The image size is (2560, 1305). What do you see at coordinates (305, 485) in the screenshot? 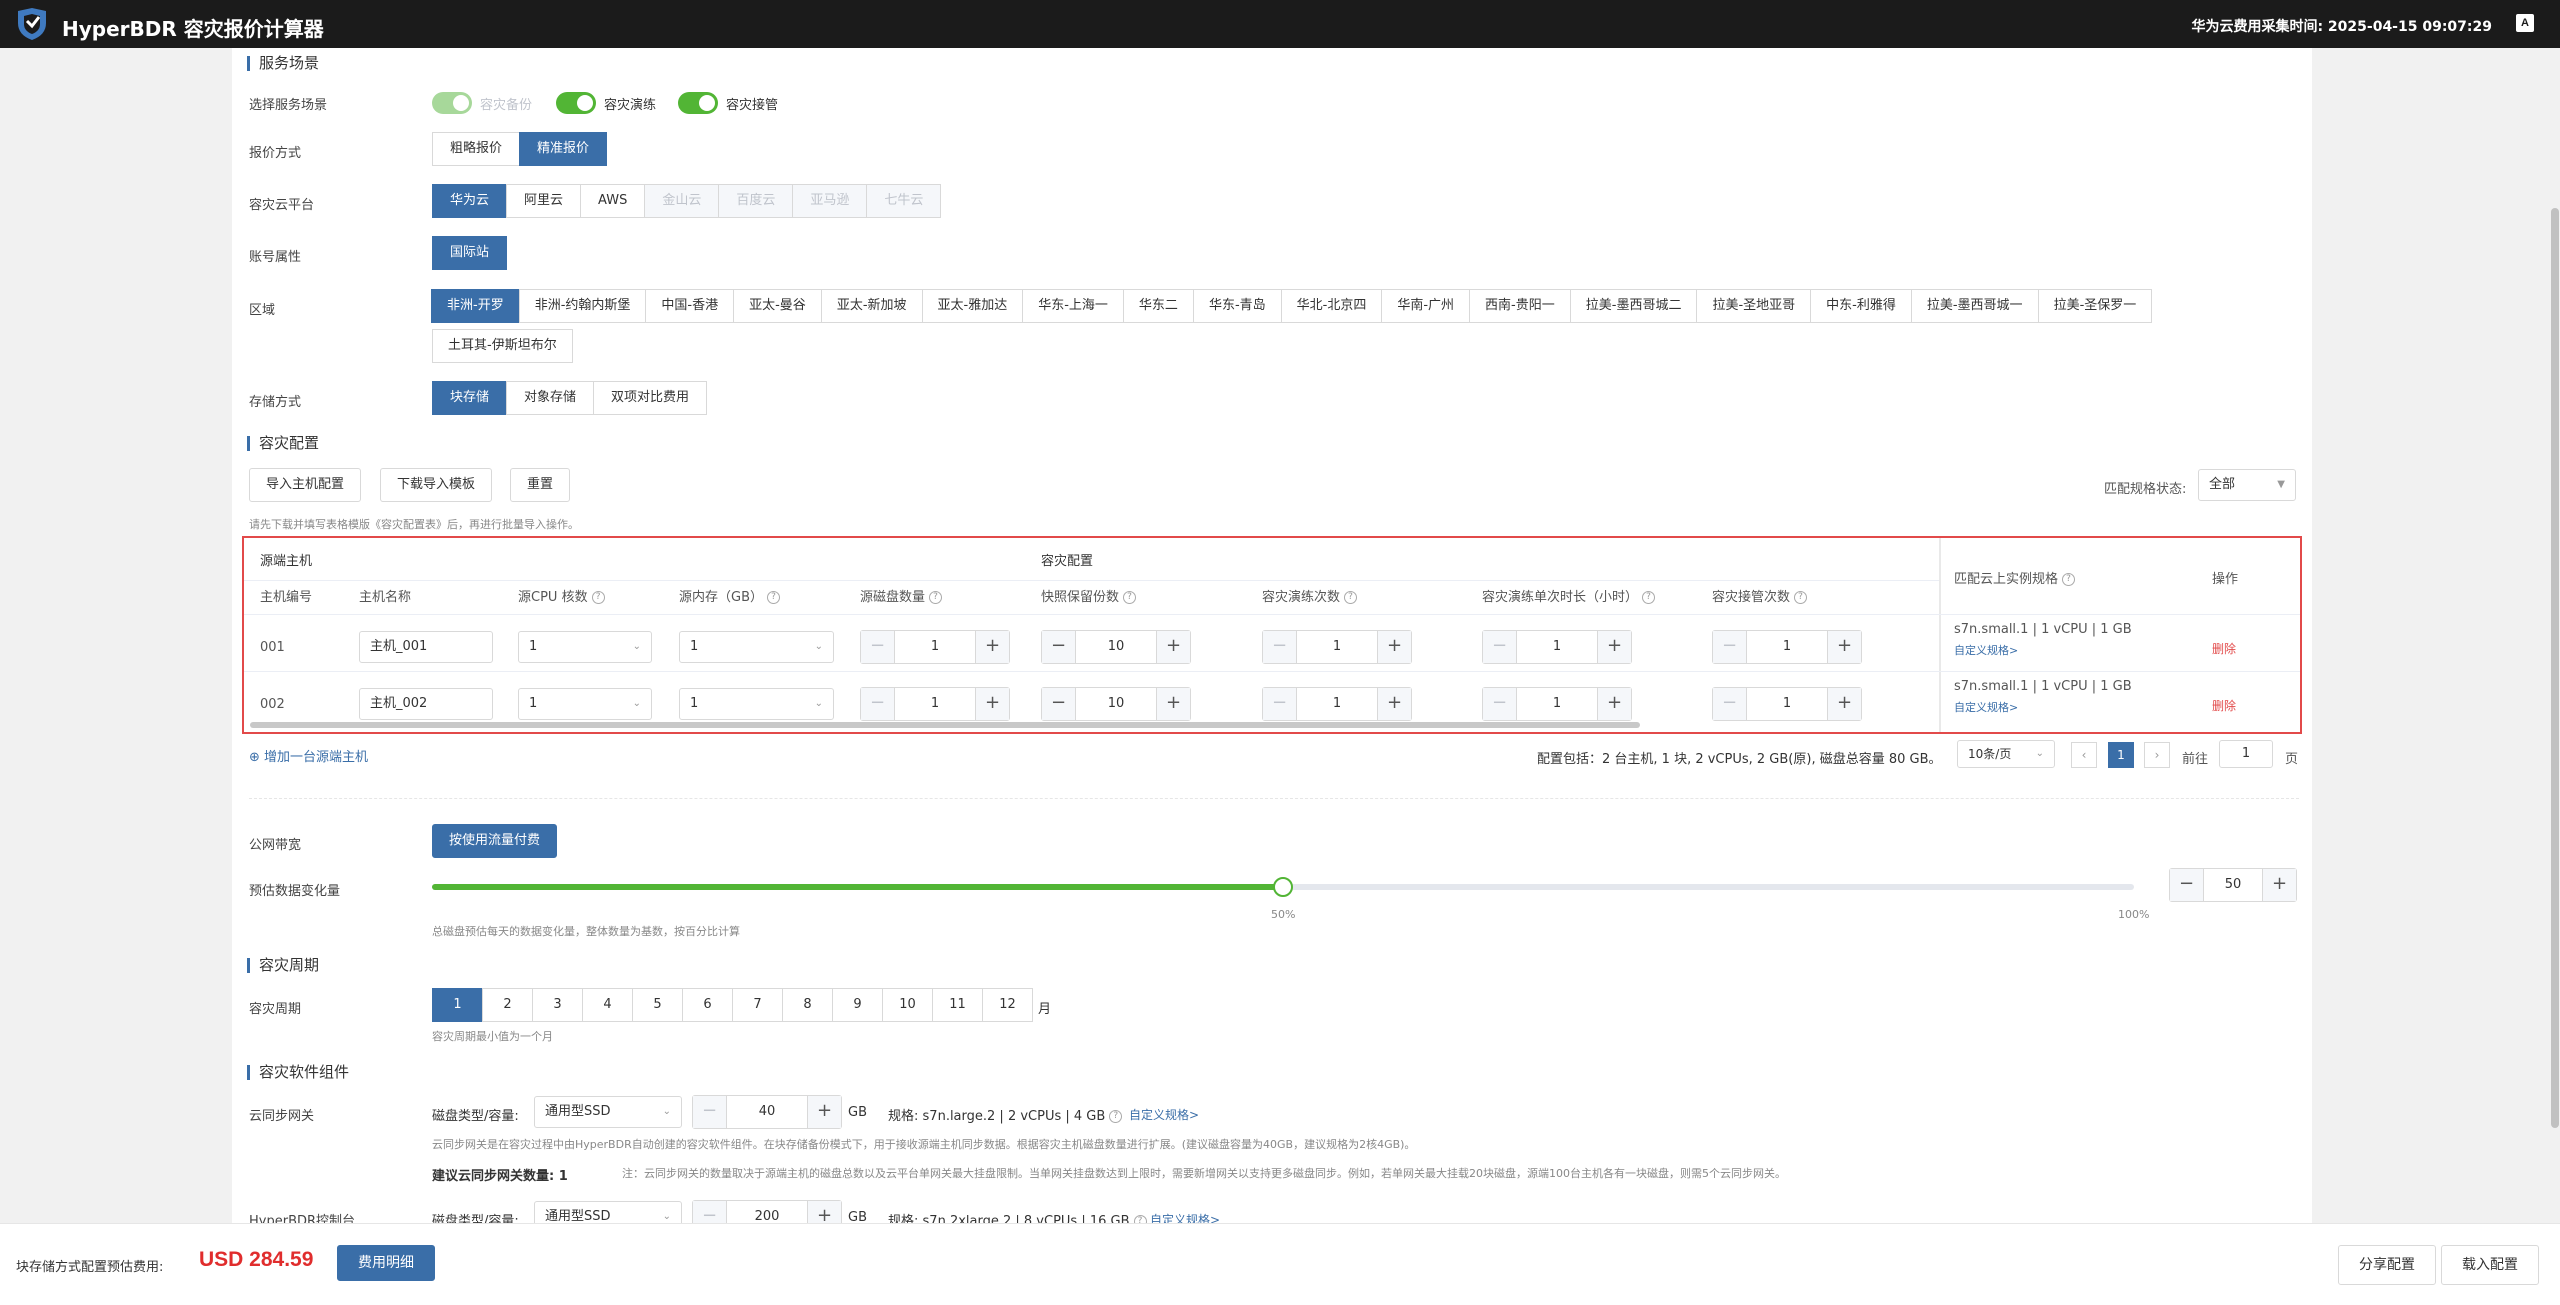
I see `import-host-button: 导入主机配置` at bounding box center [305, 485].